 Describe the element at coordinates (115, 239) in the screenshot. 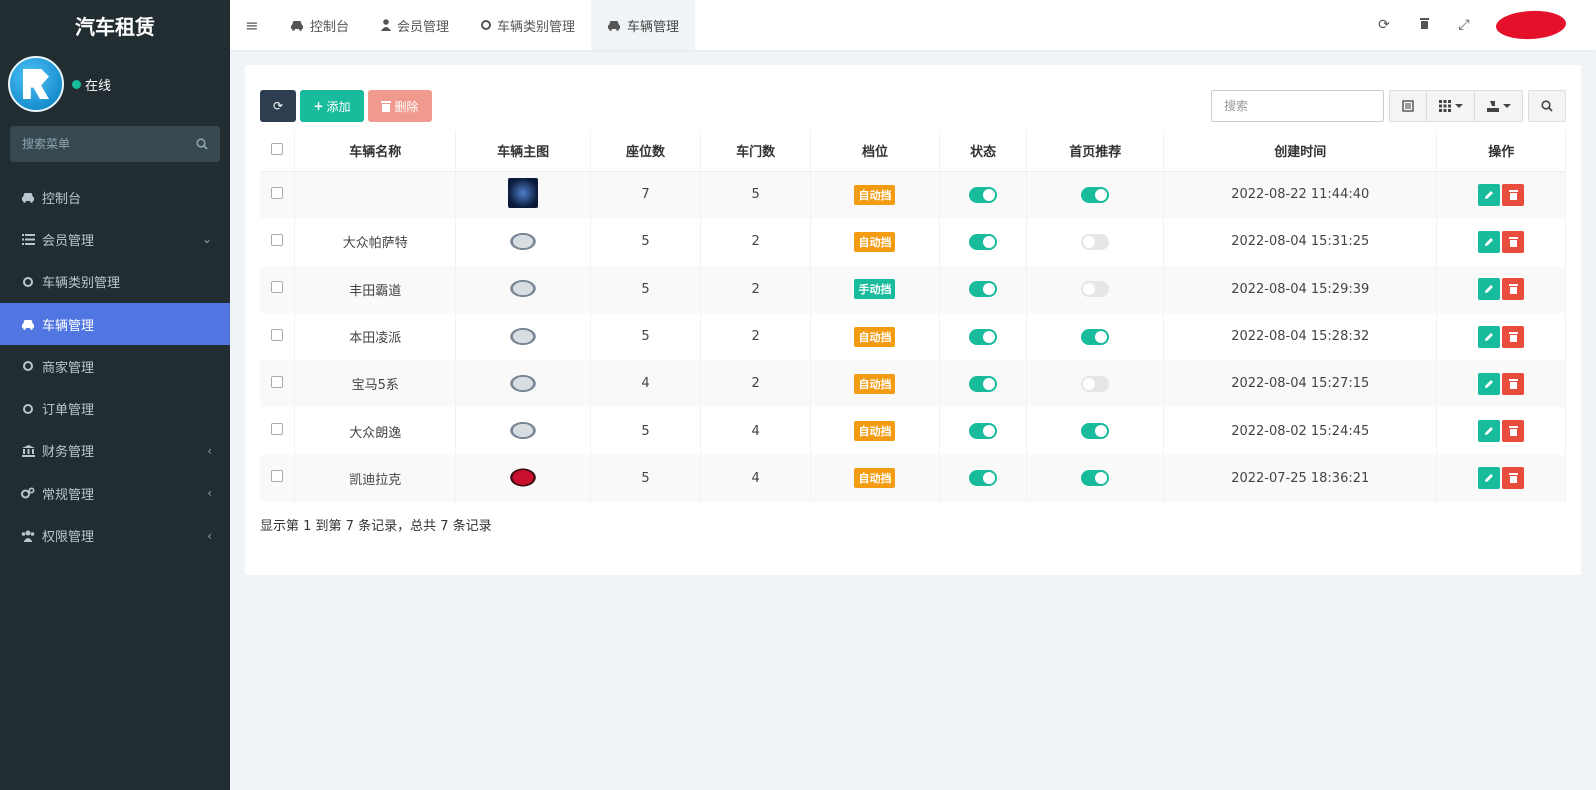

I see `sidebar-item: 会员管理 ⌄` at that location.